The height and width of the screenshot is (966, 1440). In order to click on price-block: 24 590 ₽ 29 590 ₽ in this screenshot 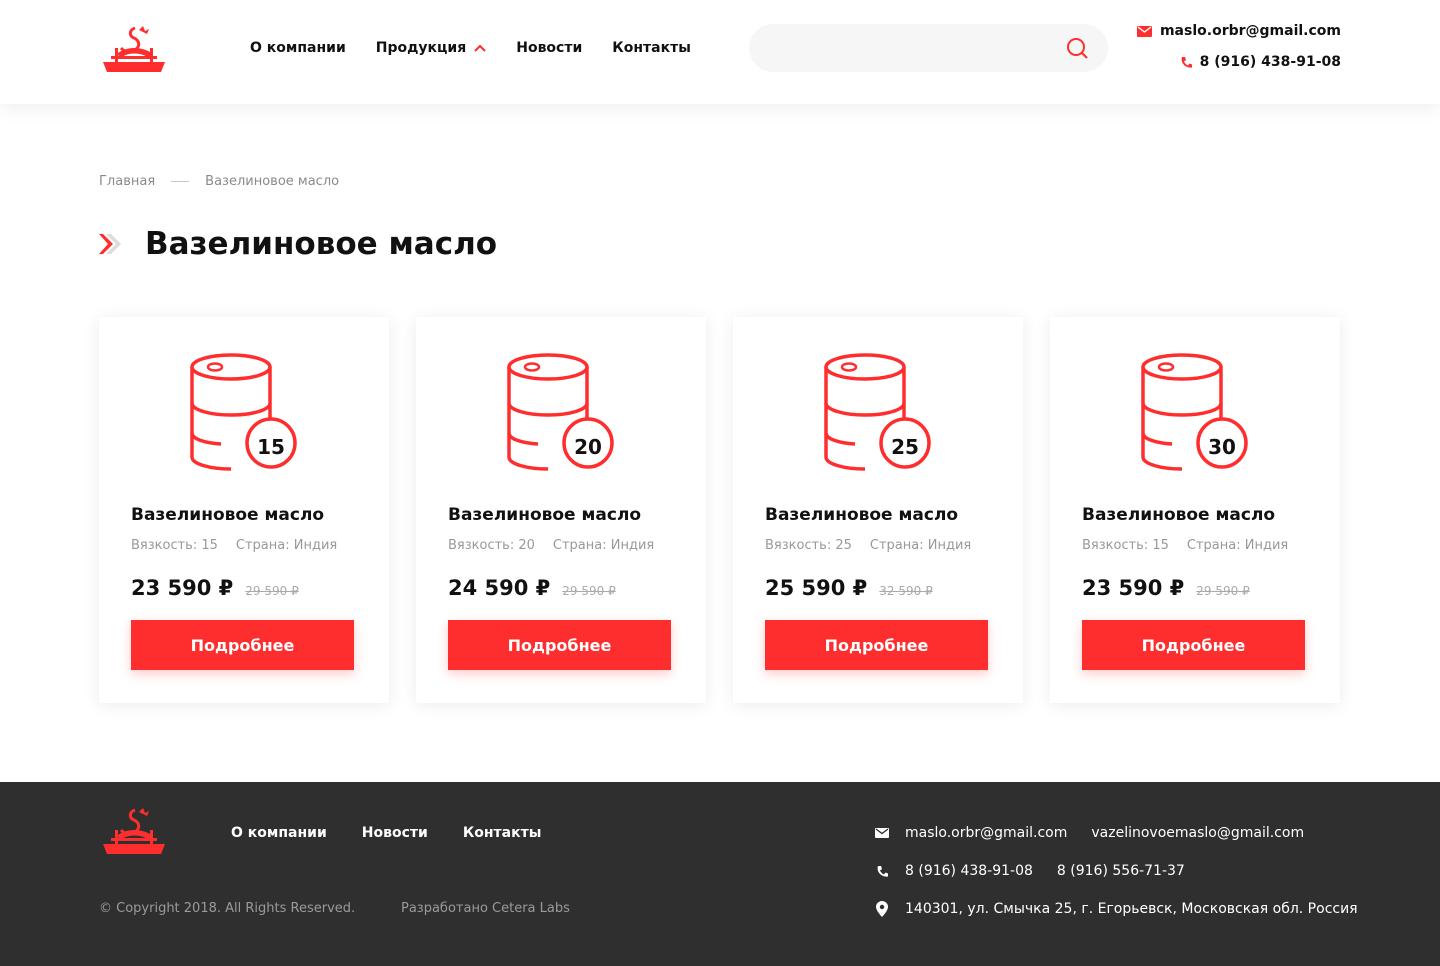, I will do `click(532, 588)`.